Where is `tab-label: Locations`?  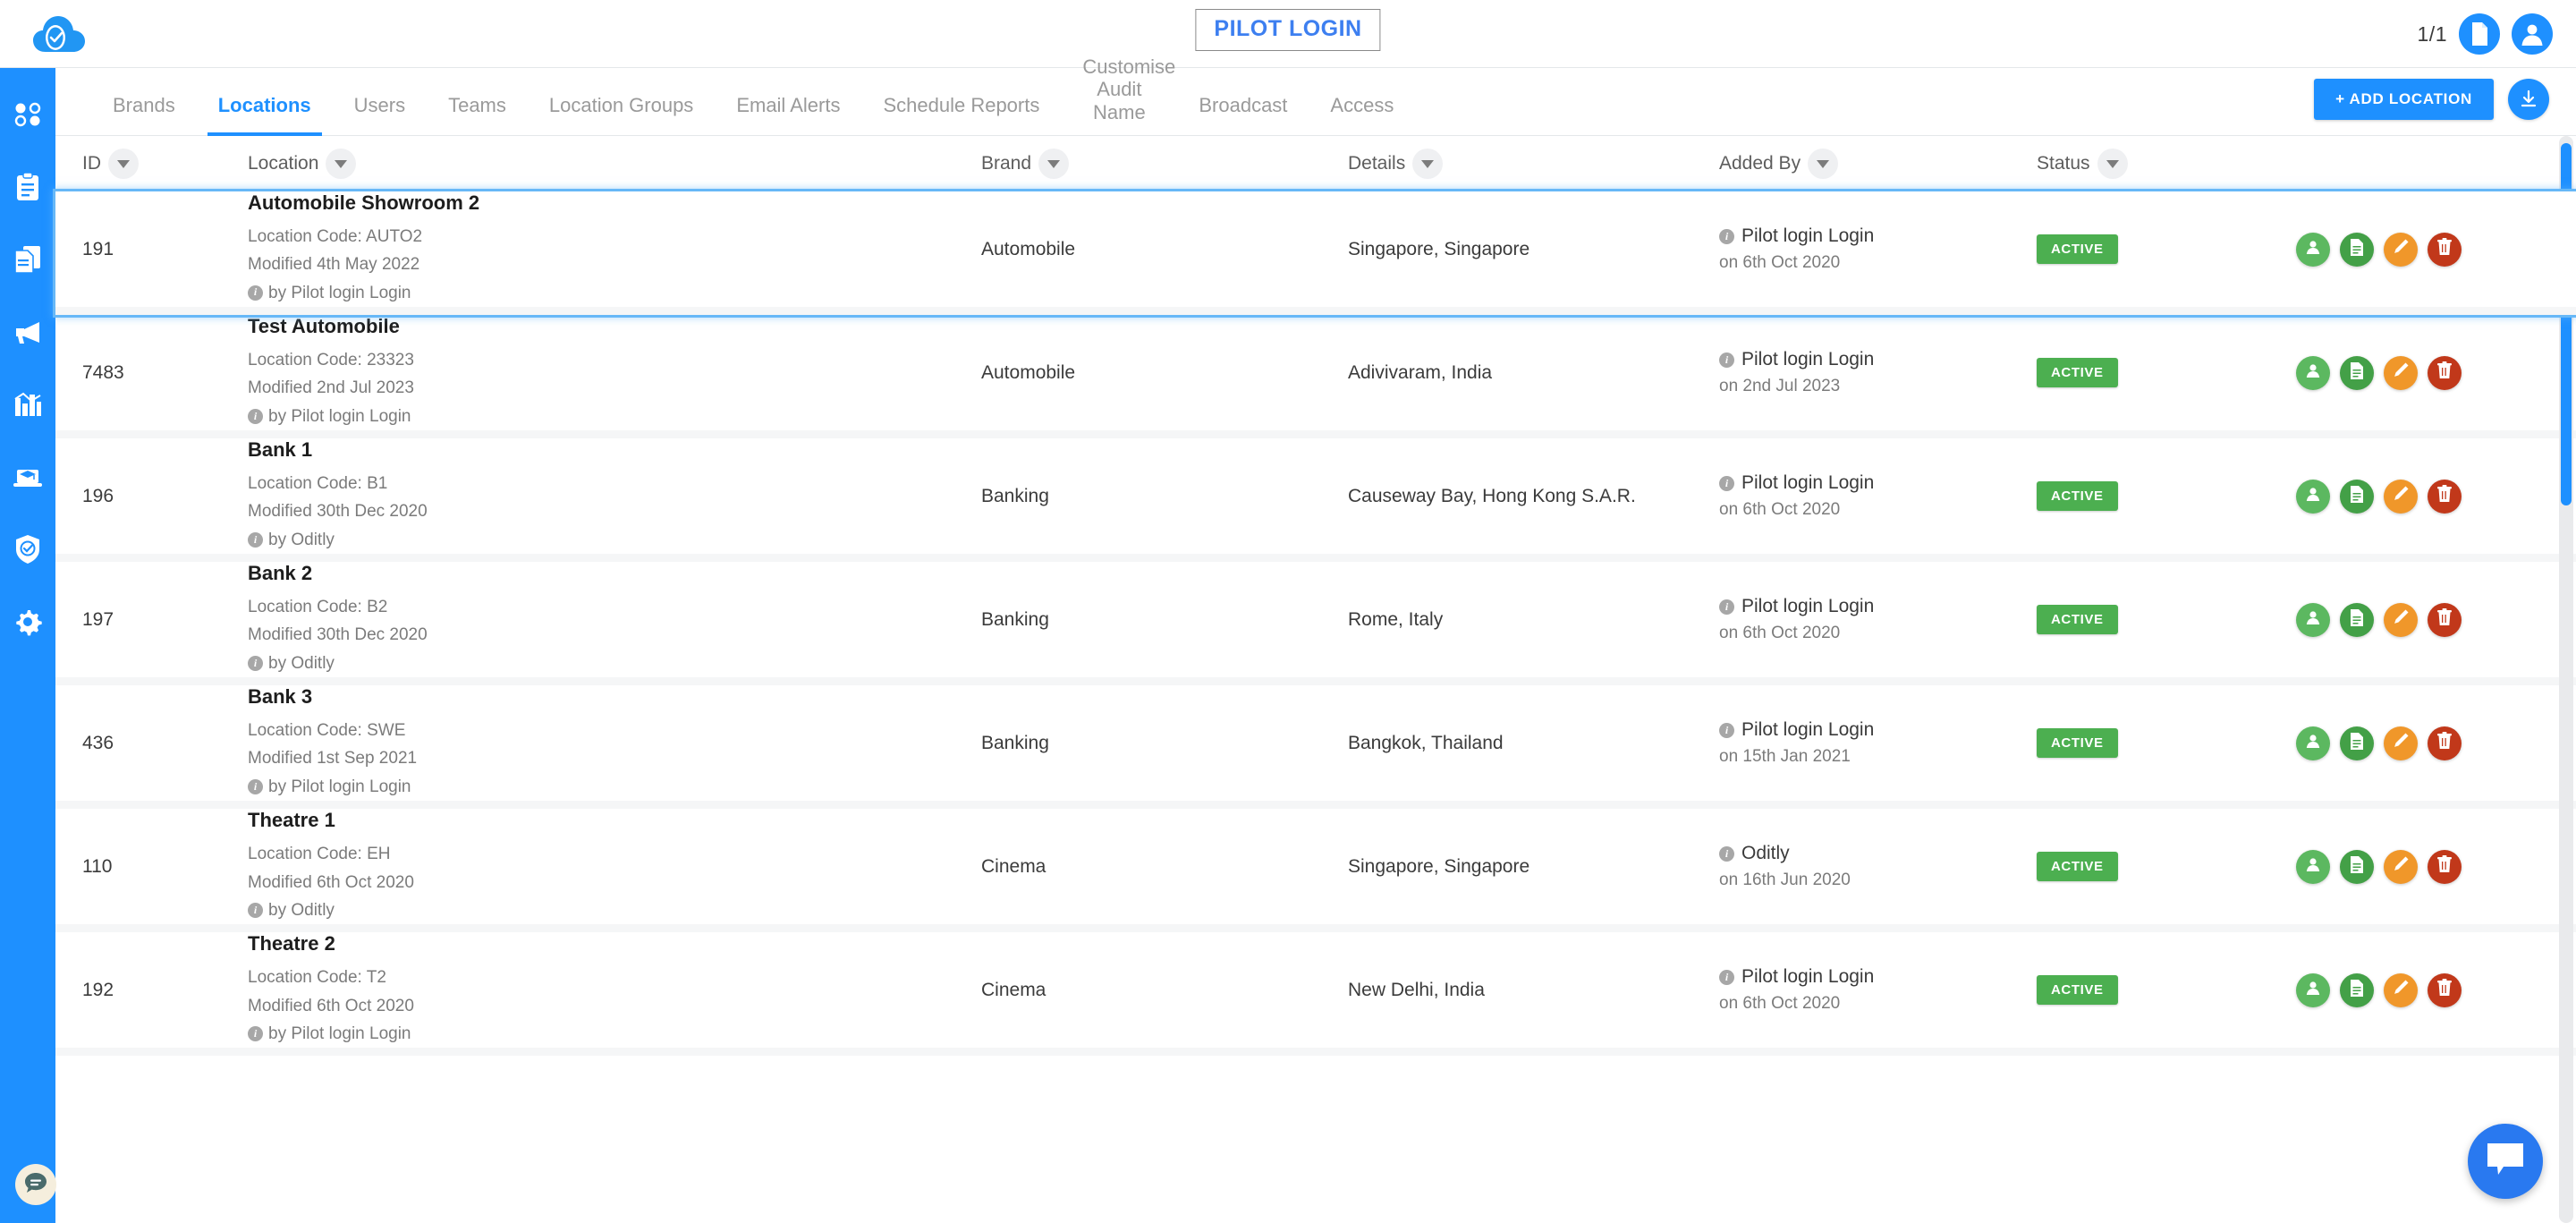
tab-label: Locations is located at coordinates (264, 104).